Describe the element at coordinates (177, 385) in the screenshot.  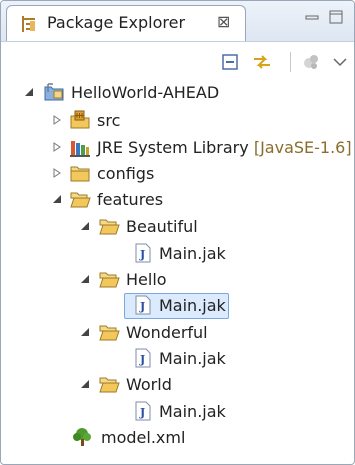
I see `tree-item-world: World` at that location.